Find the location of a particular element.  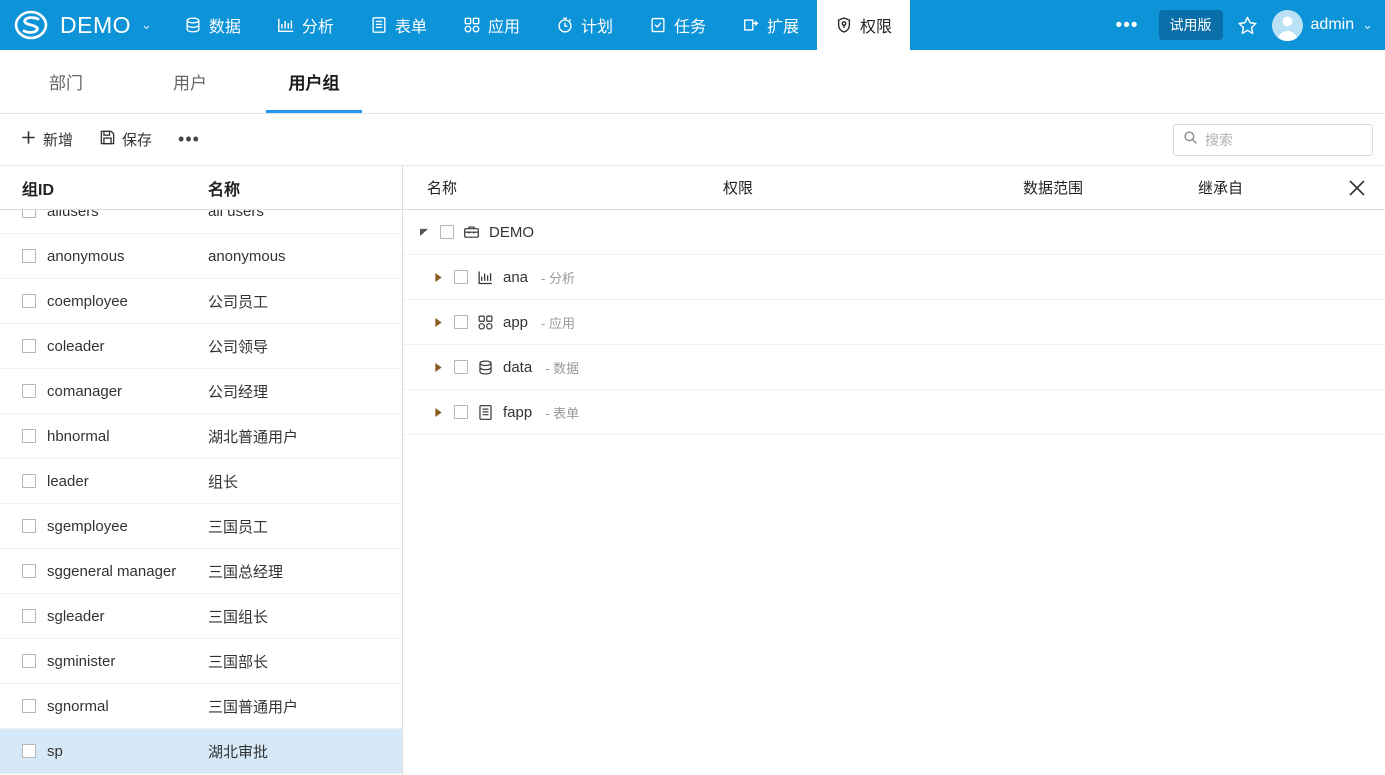

tree-node-sublabel: - 分析 is located at coordinates (558, 278).